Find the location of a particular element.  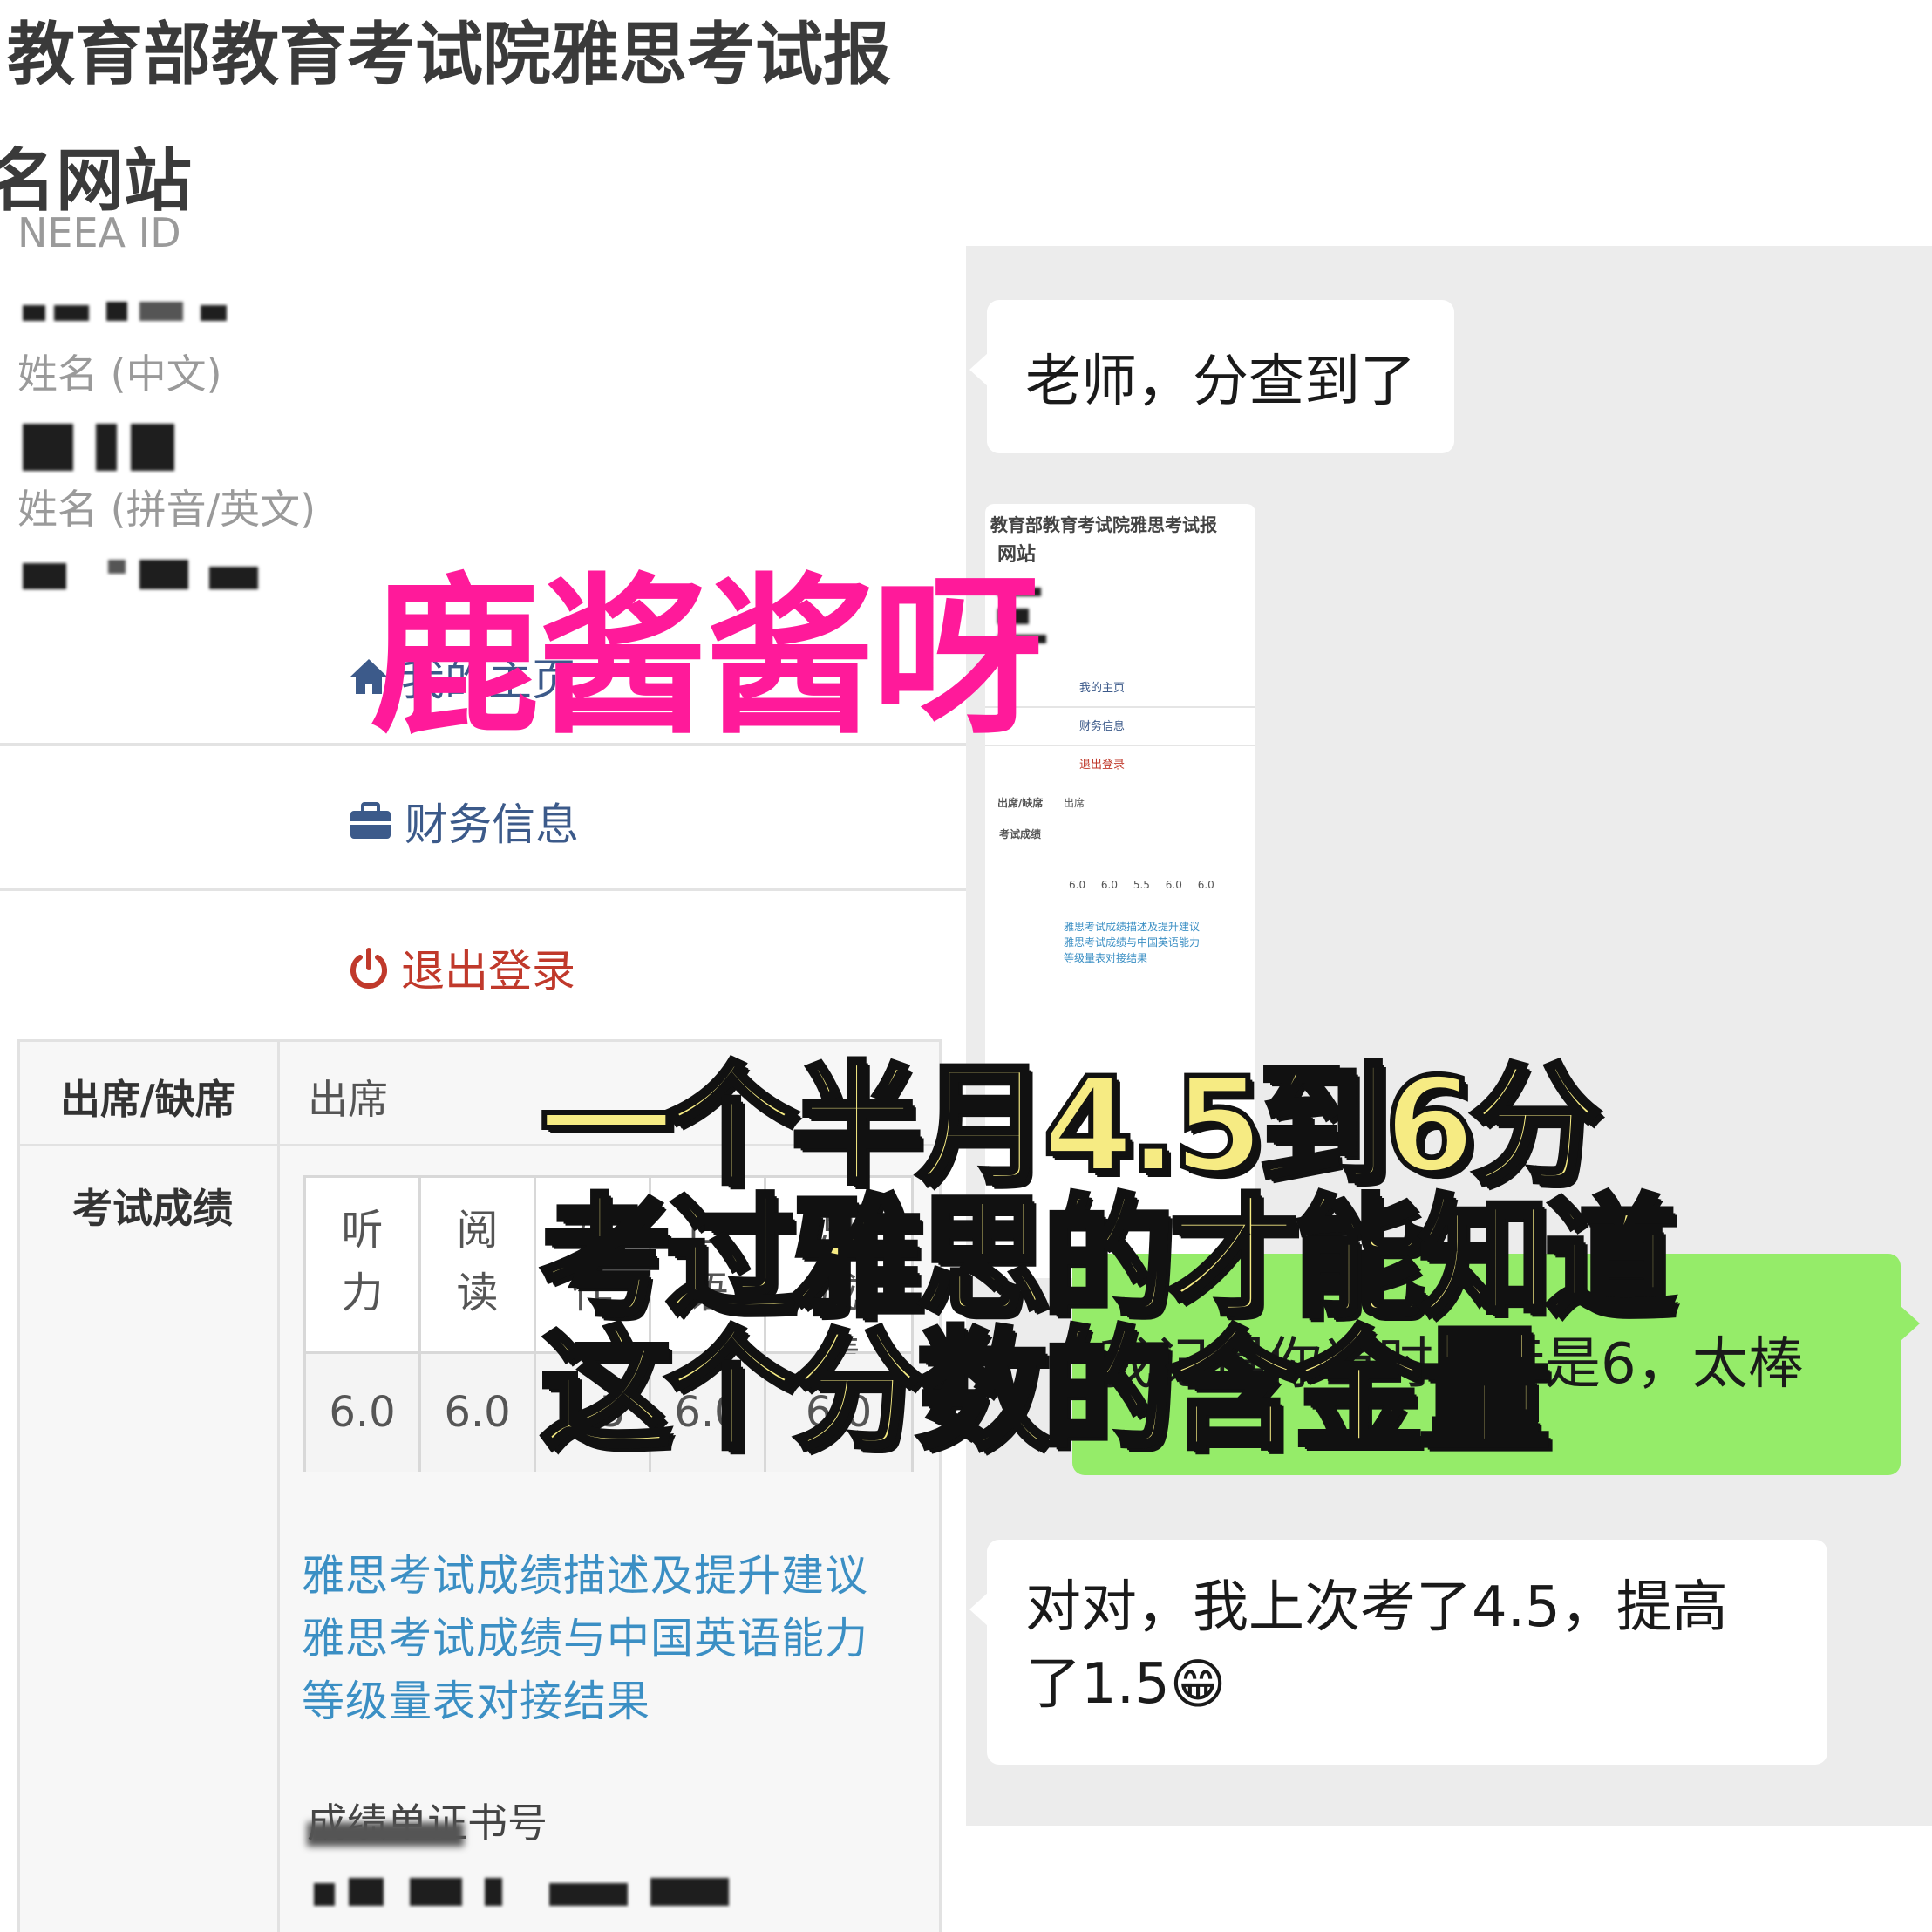

chat-message-bubble: 对对，我上次考了4.5，提高 了1.5😁 is located at coordinates (1398, 1652).